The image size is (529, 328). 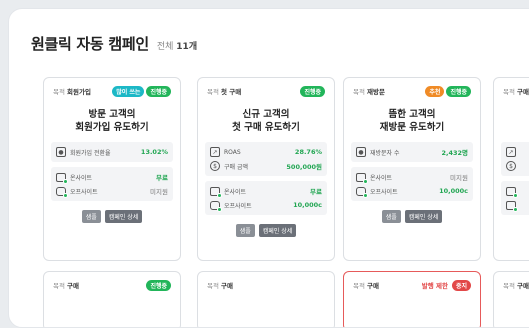 What do you see at coordinates (90, 44) in the screenshot?
I see `page-title: 원클릭 자동 캠페인` at bounding box center [90, 44].